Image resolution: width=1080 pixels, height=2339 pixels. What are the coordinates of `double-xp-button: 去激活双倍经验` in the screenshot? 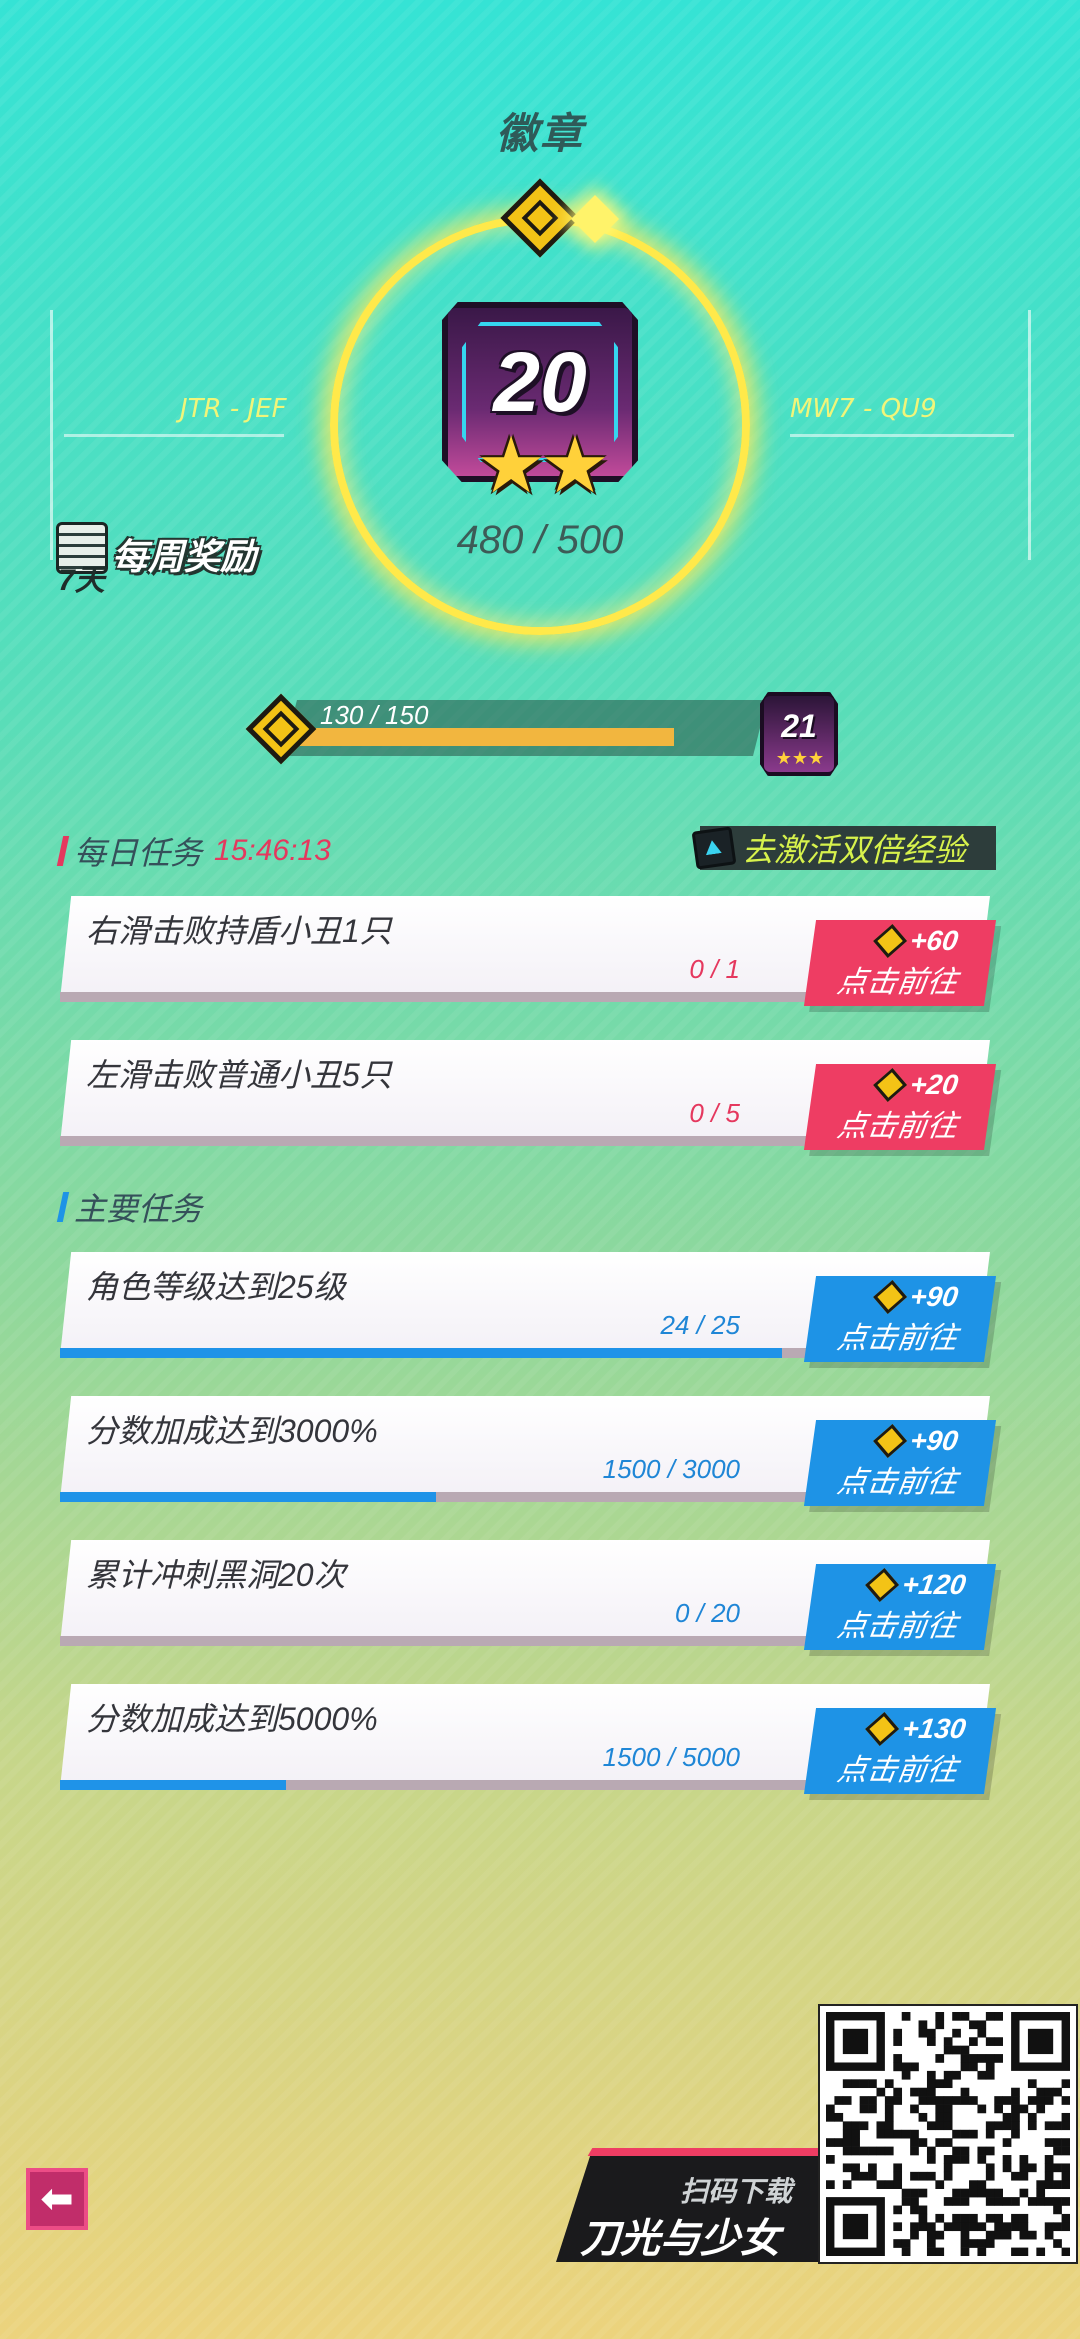 It's located at (843, 848).